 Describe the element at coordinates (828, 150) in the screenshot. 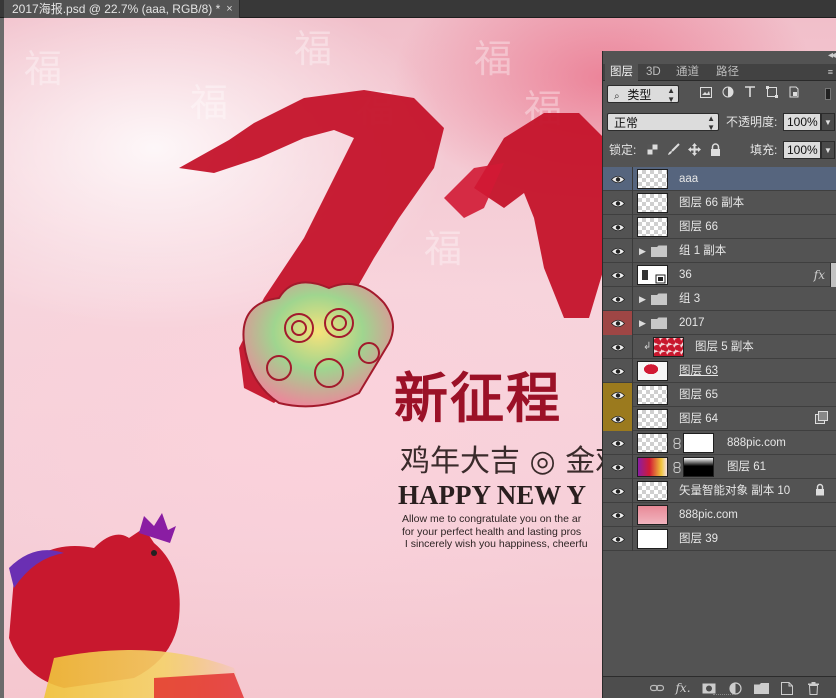

I see `fill-slider-arrow-icon: ▼` at that location.